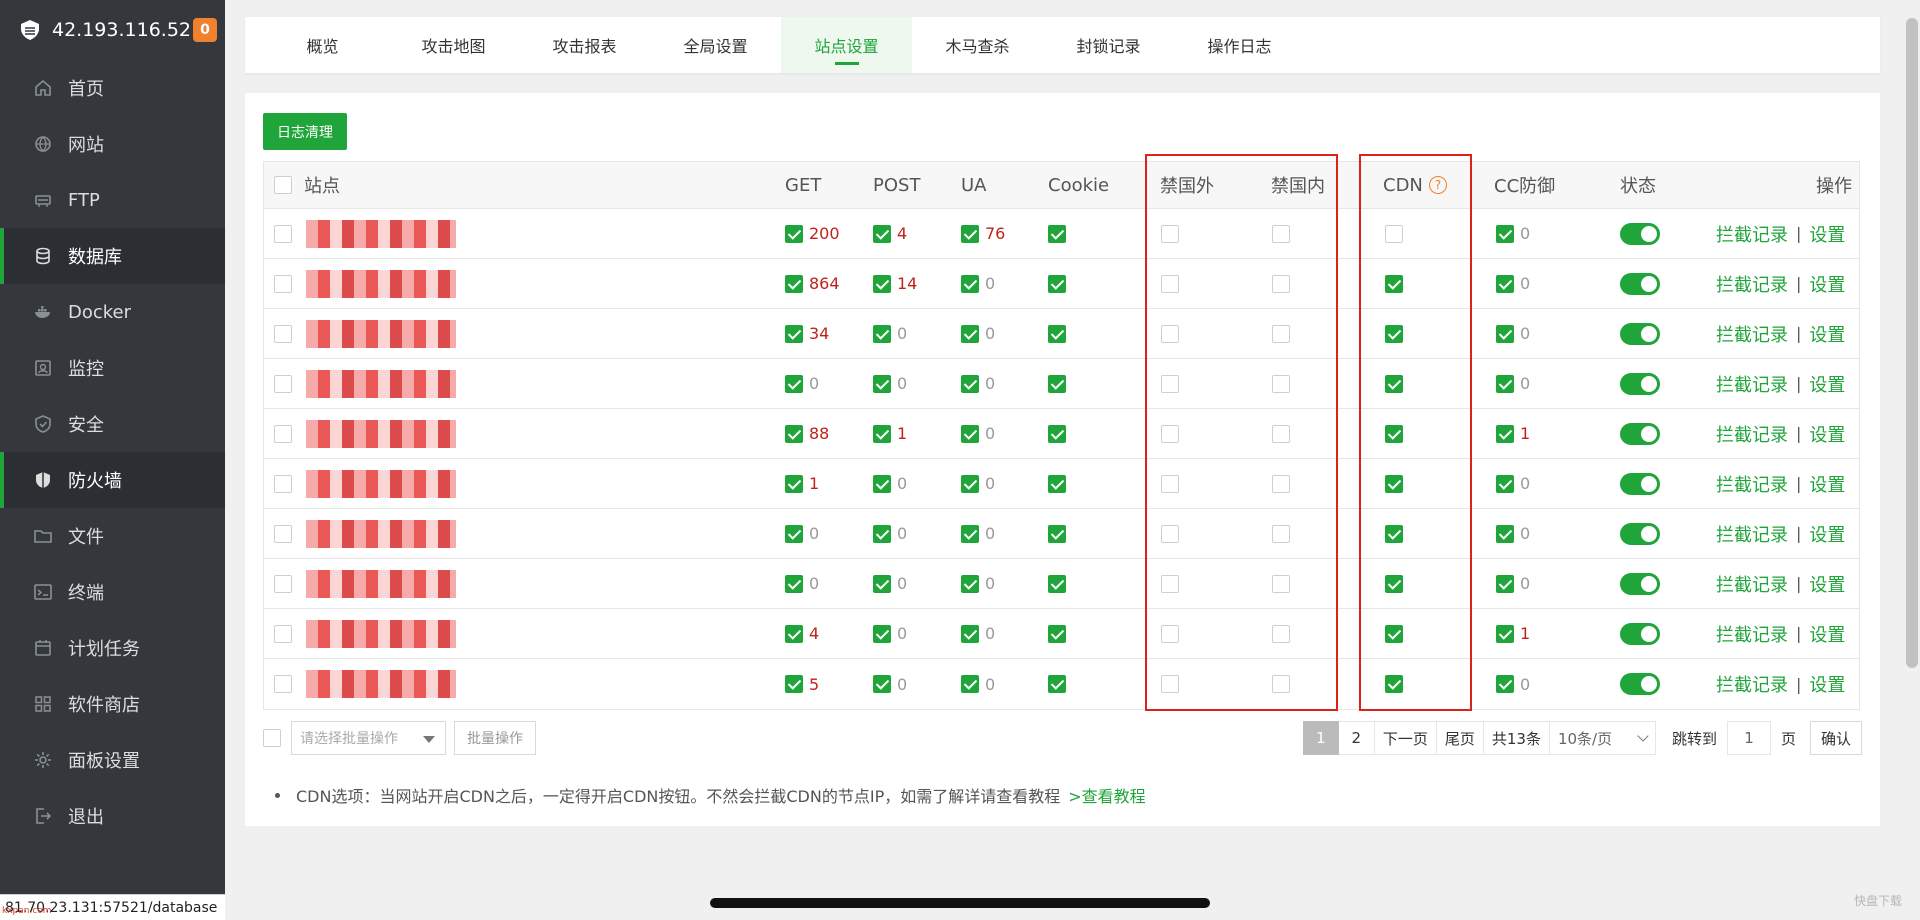  What do you see at coordinates (960, 903) in the screenshot?
I see `home-indicator` at bounding box center [960, 903].